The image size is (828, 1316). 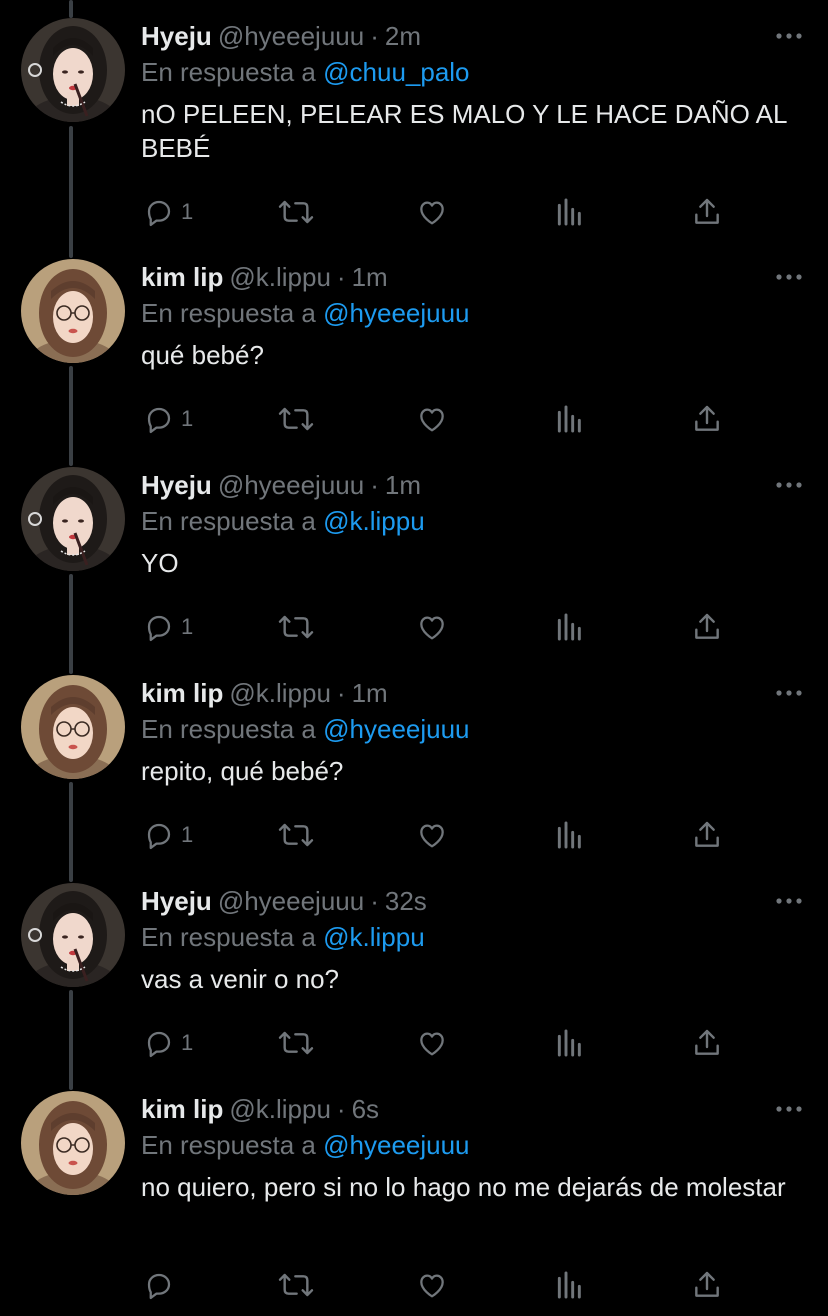 What do you see at coordinates (160, 563) in the screenshot?
I see `tweet-text: YO` at bounding box center [160, 563].